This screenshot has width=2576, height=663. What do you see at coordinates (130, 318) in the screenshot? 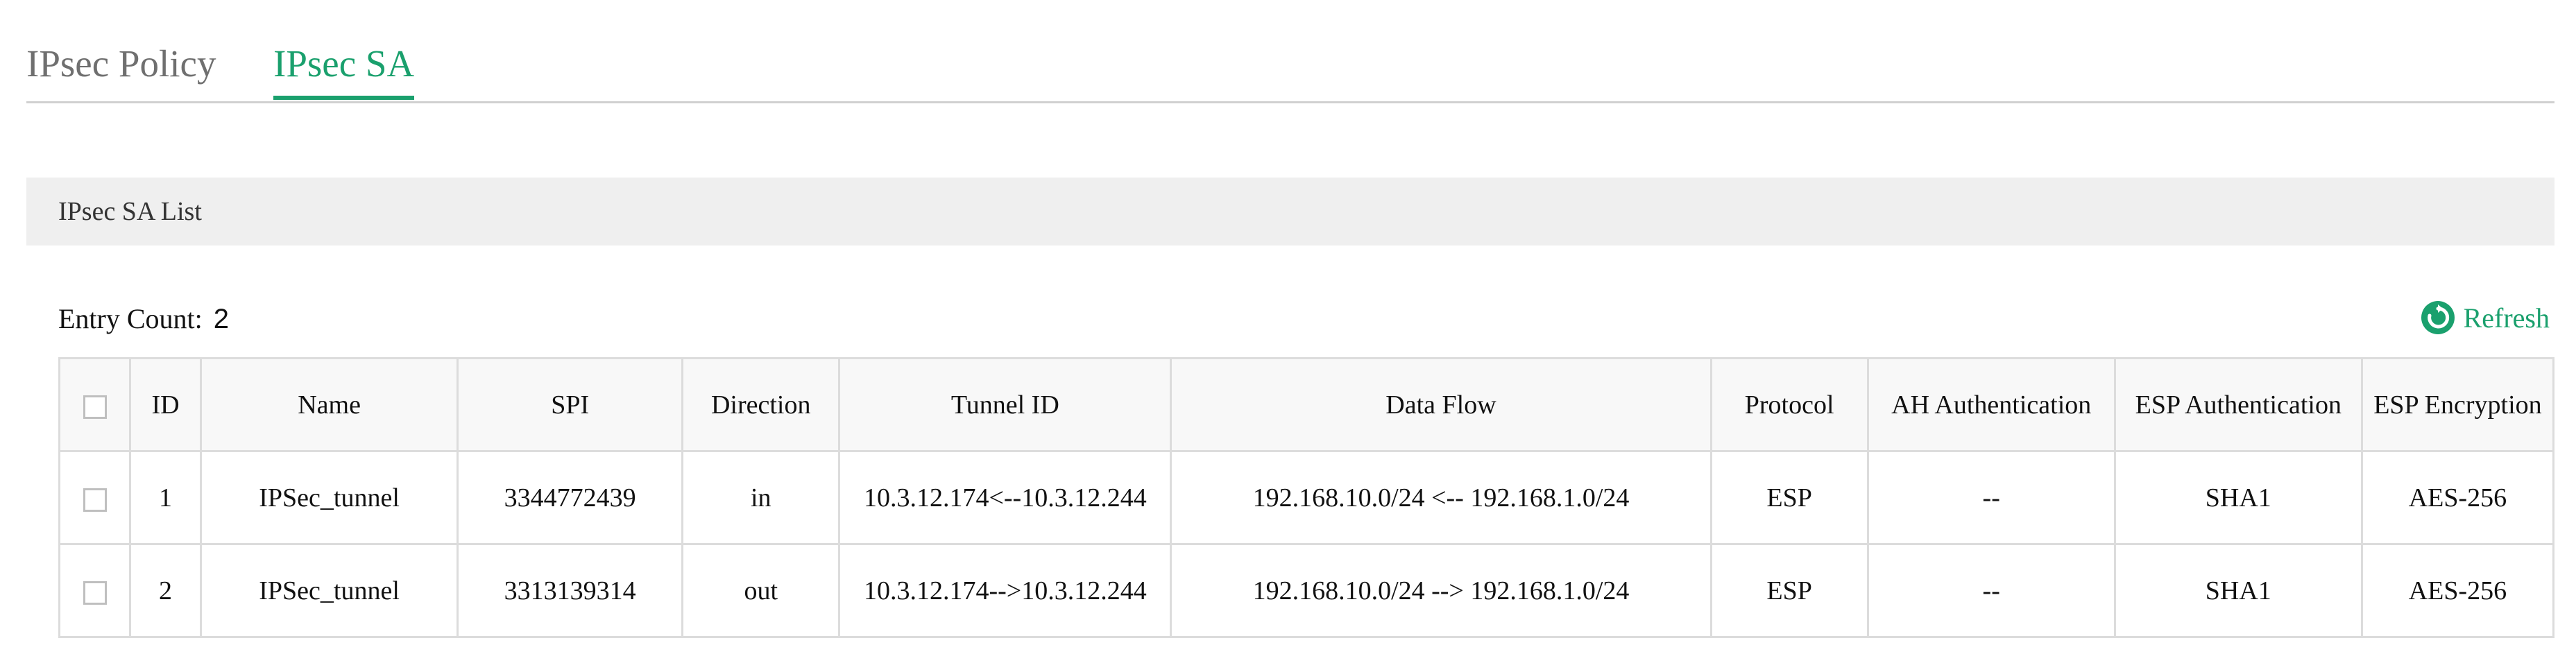
I see `entry-count-label: Entry Count:` at bounding box center [130, 318].